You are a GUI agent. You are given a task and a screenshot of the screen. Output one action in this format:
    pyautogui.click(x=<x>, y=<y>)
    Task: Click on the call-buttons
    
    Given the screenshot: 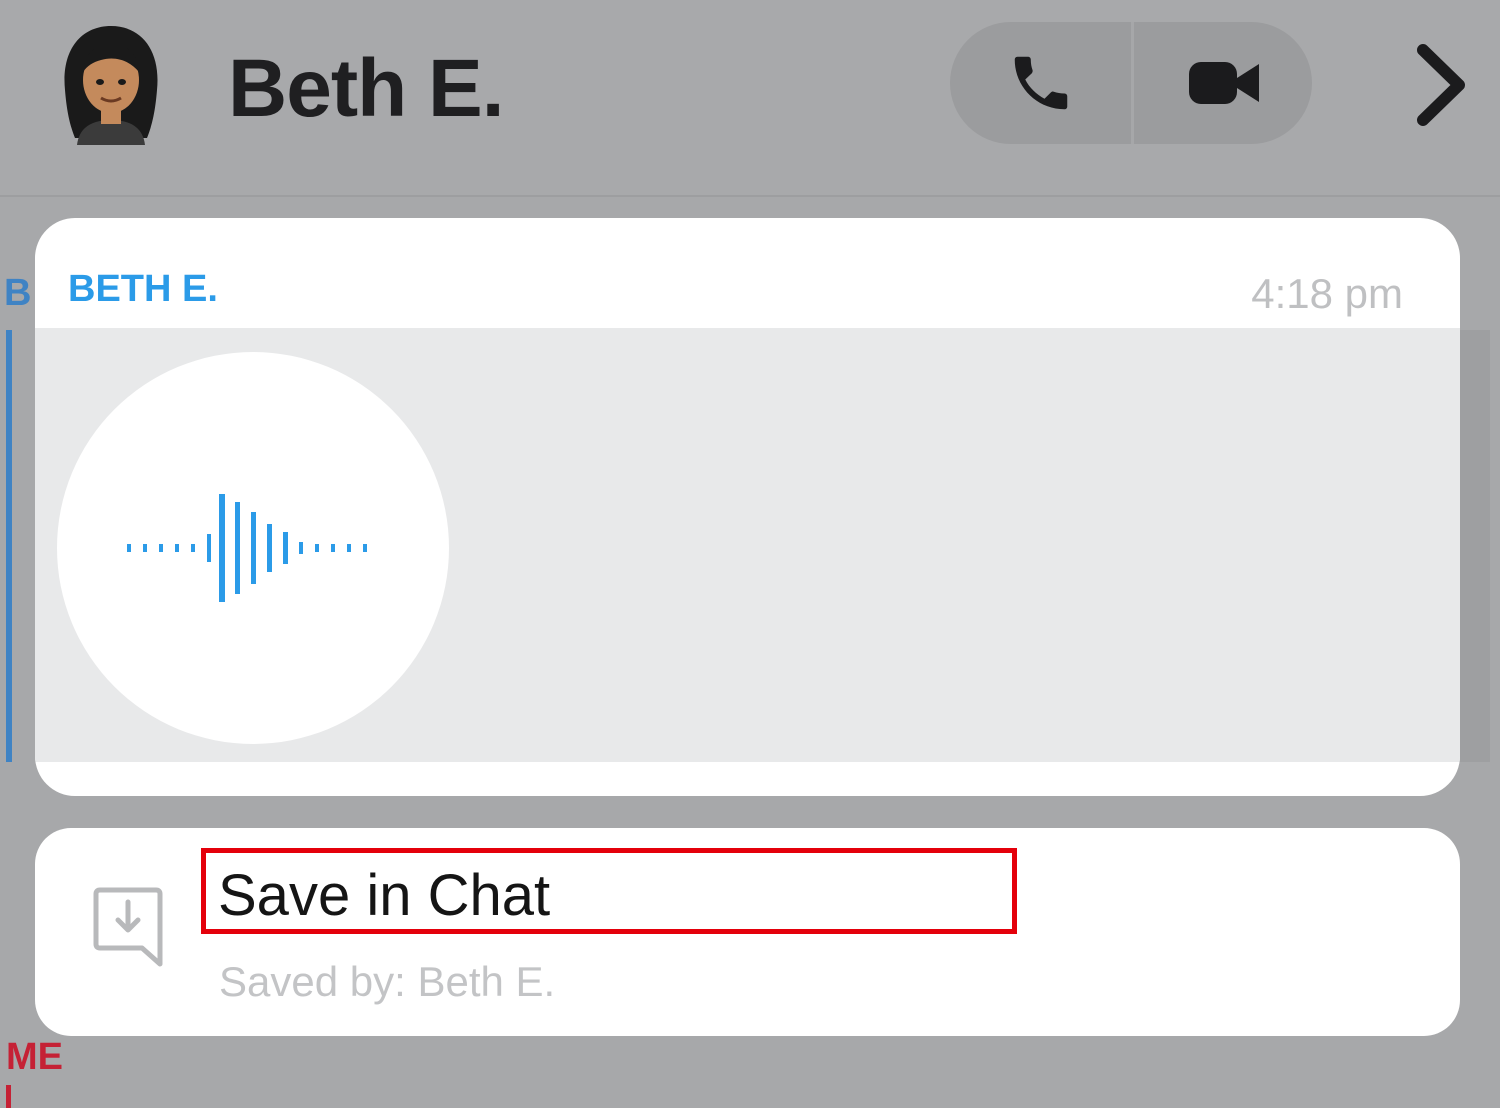 What is the action you would take?
    pyautogui.click(x=1131, y=83)
    